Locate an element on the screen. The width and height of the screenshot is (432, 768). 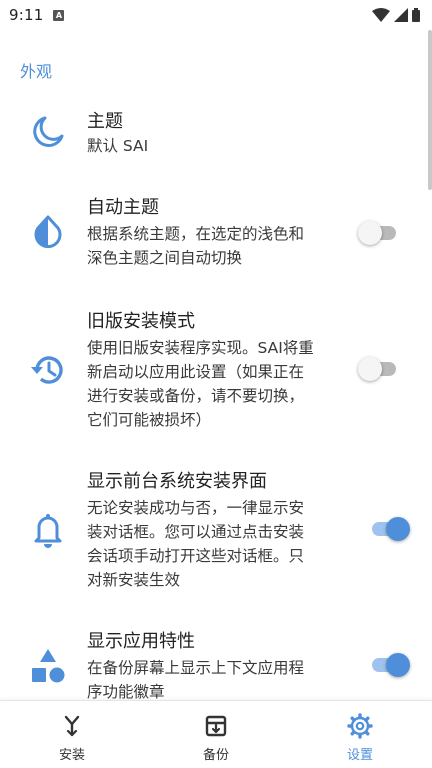
setting-title: 自动主题 is located at coordinates (123, 207).